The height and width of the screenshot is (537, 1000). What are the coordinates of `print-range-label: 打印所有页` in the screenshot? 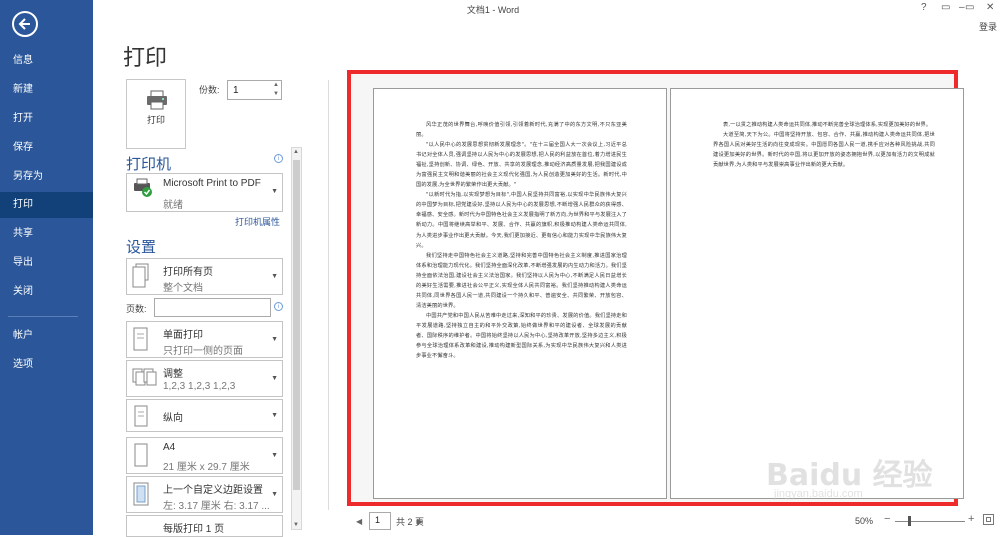 It's located at (188, 272).